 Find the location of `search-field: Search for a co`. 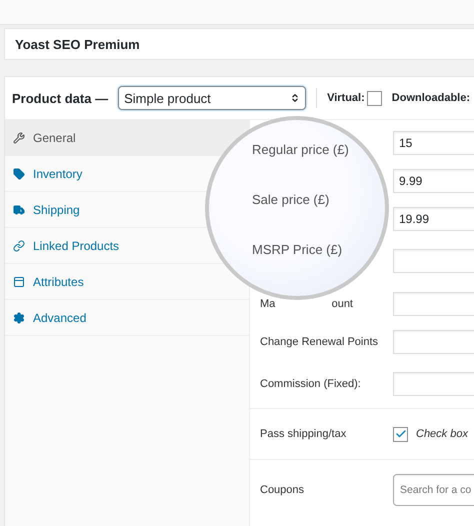

search-field: Search for a co is located at coordinates (433, 490).